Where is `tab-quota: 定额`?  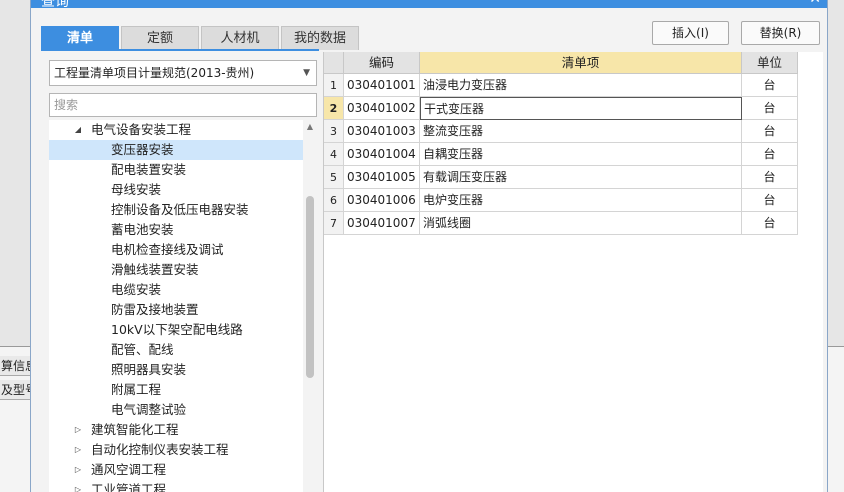
tab-quota: 定额 is located at coordinates (160, 38).